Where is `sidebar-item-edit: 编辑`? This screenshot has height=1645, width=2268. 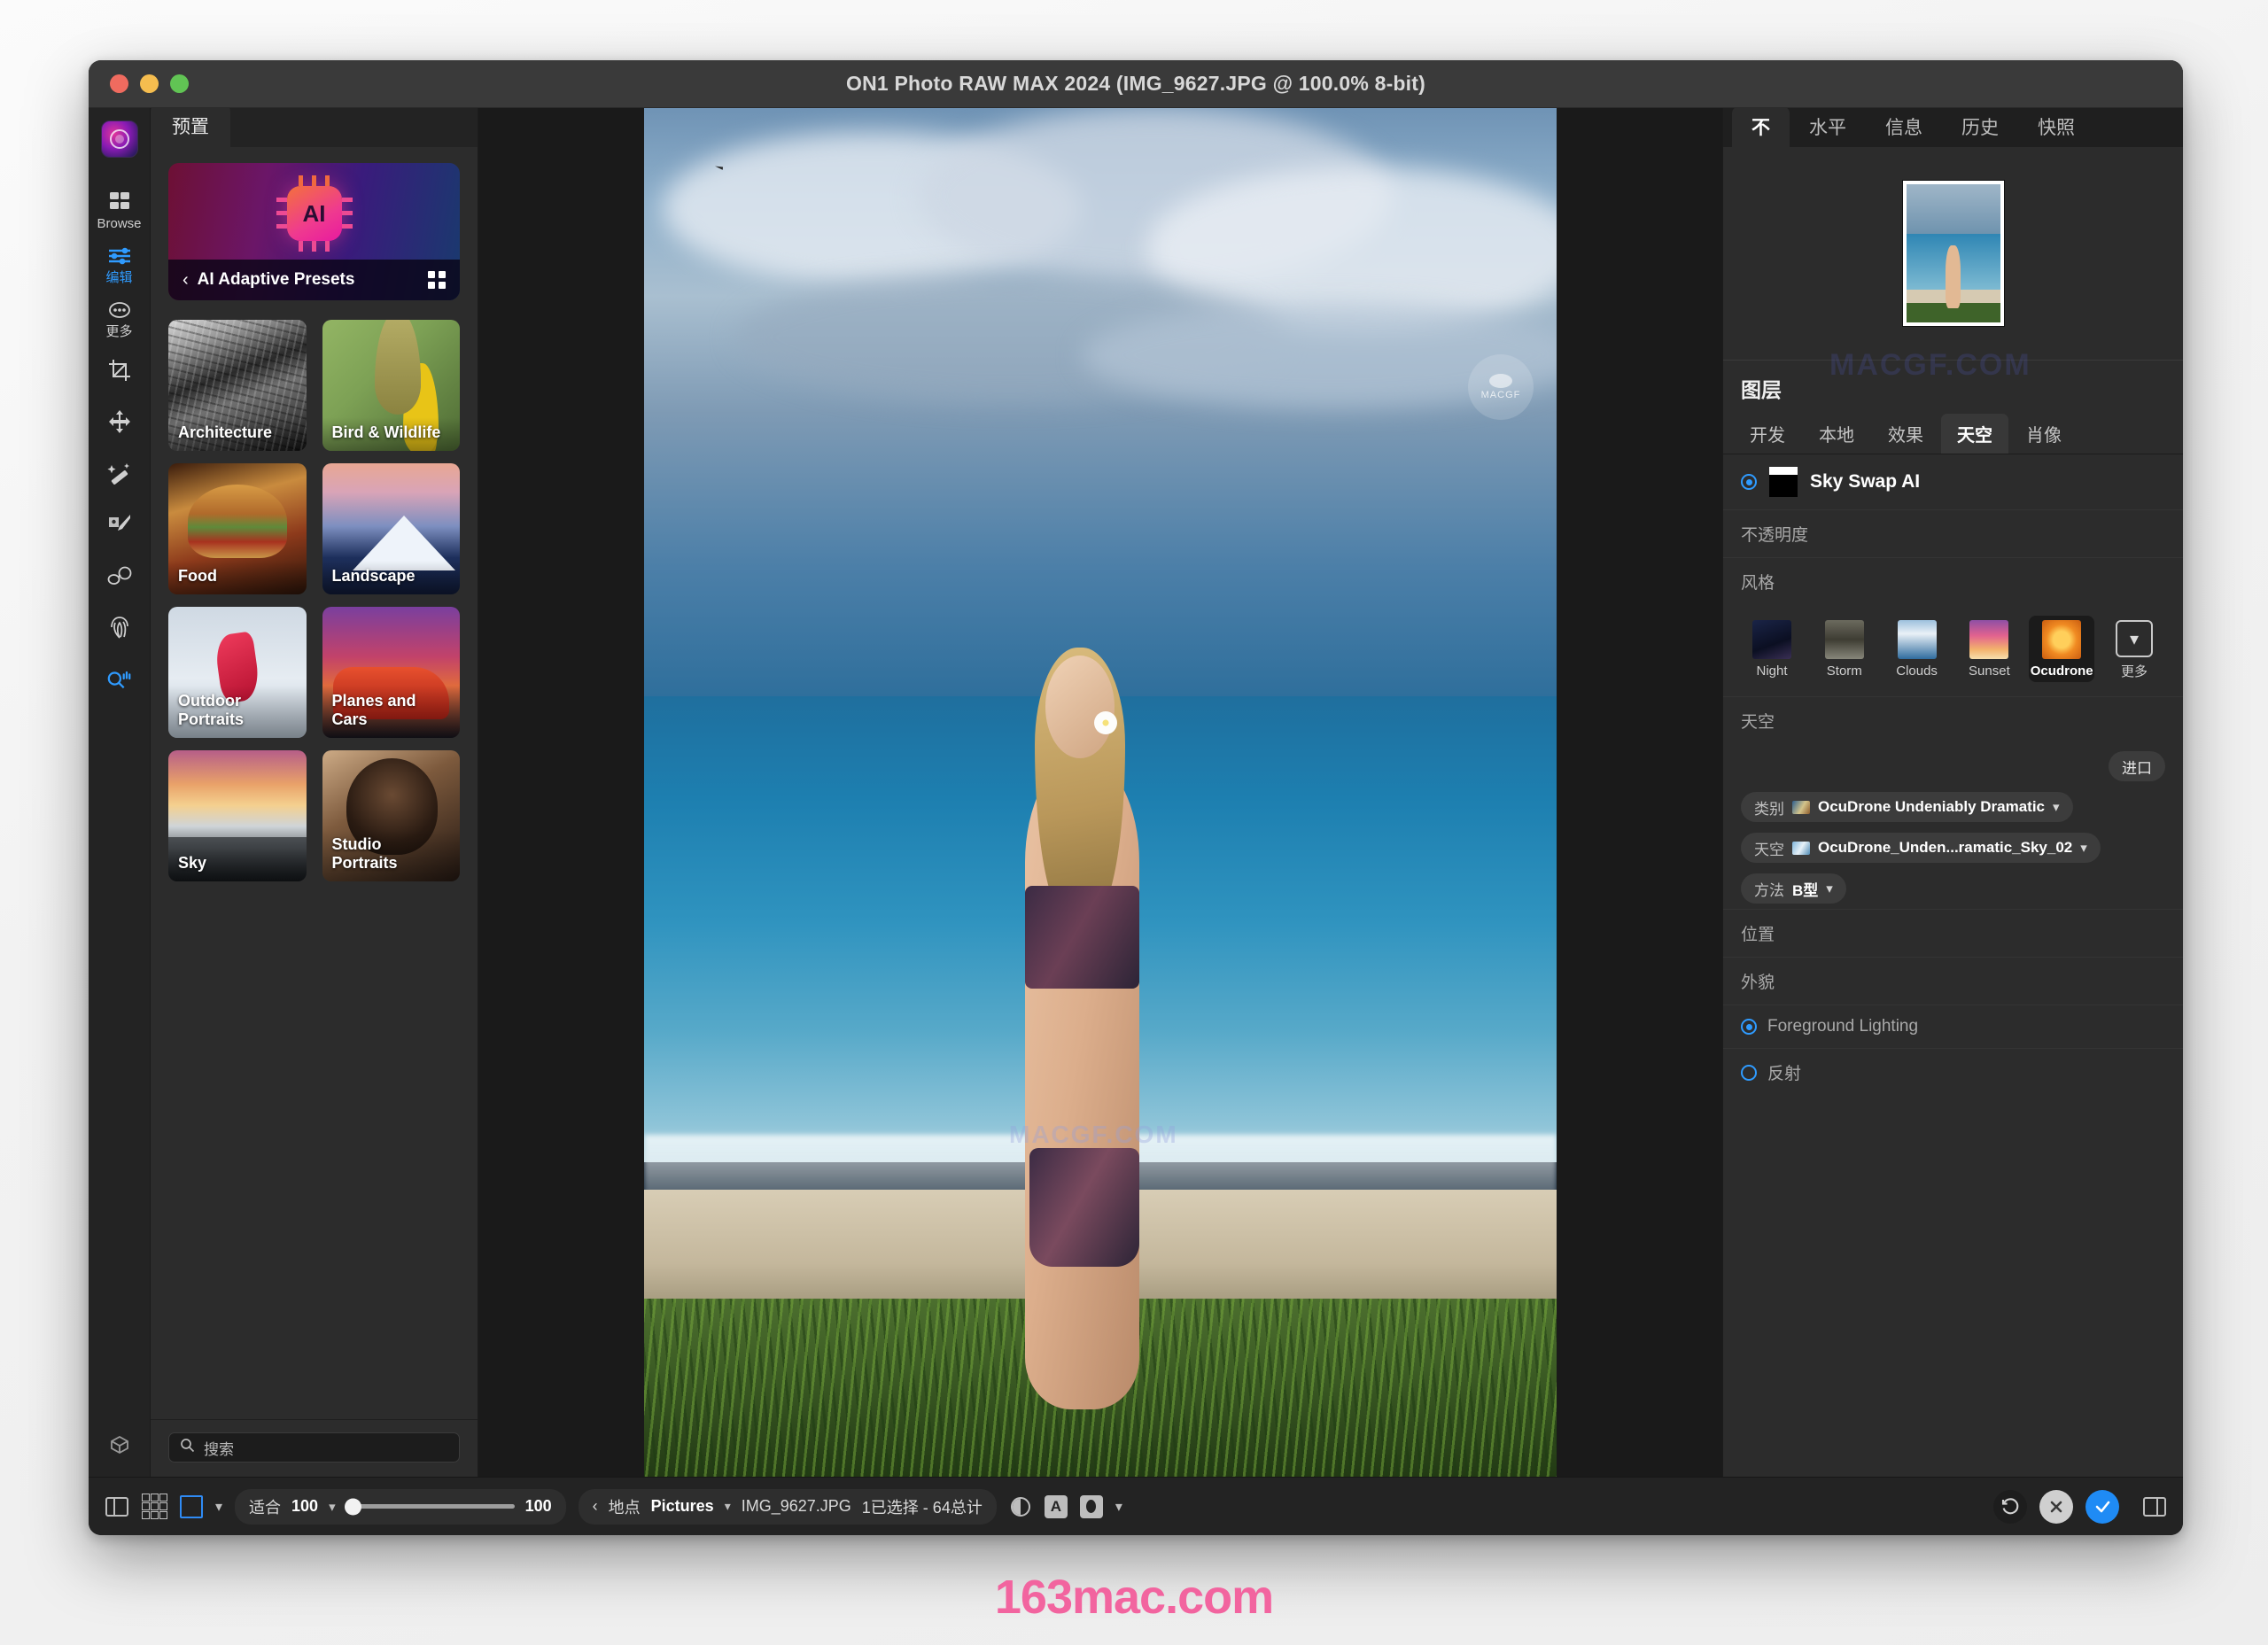 sidebar-item-edit: 编辑 is located at coordinates (120, 264).